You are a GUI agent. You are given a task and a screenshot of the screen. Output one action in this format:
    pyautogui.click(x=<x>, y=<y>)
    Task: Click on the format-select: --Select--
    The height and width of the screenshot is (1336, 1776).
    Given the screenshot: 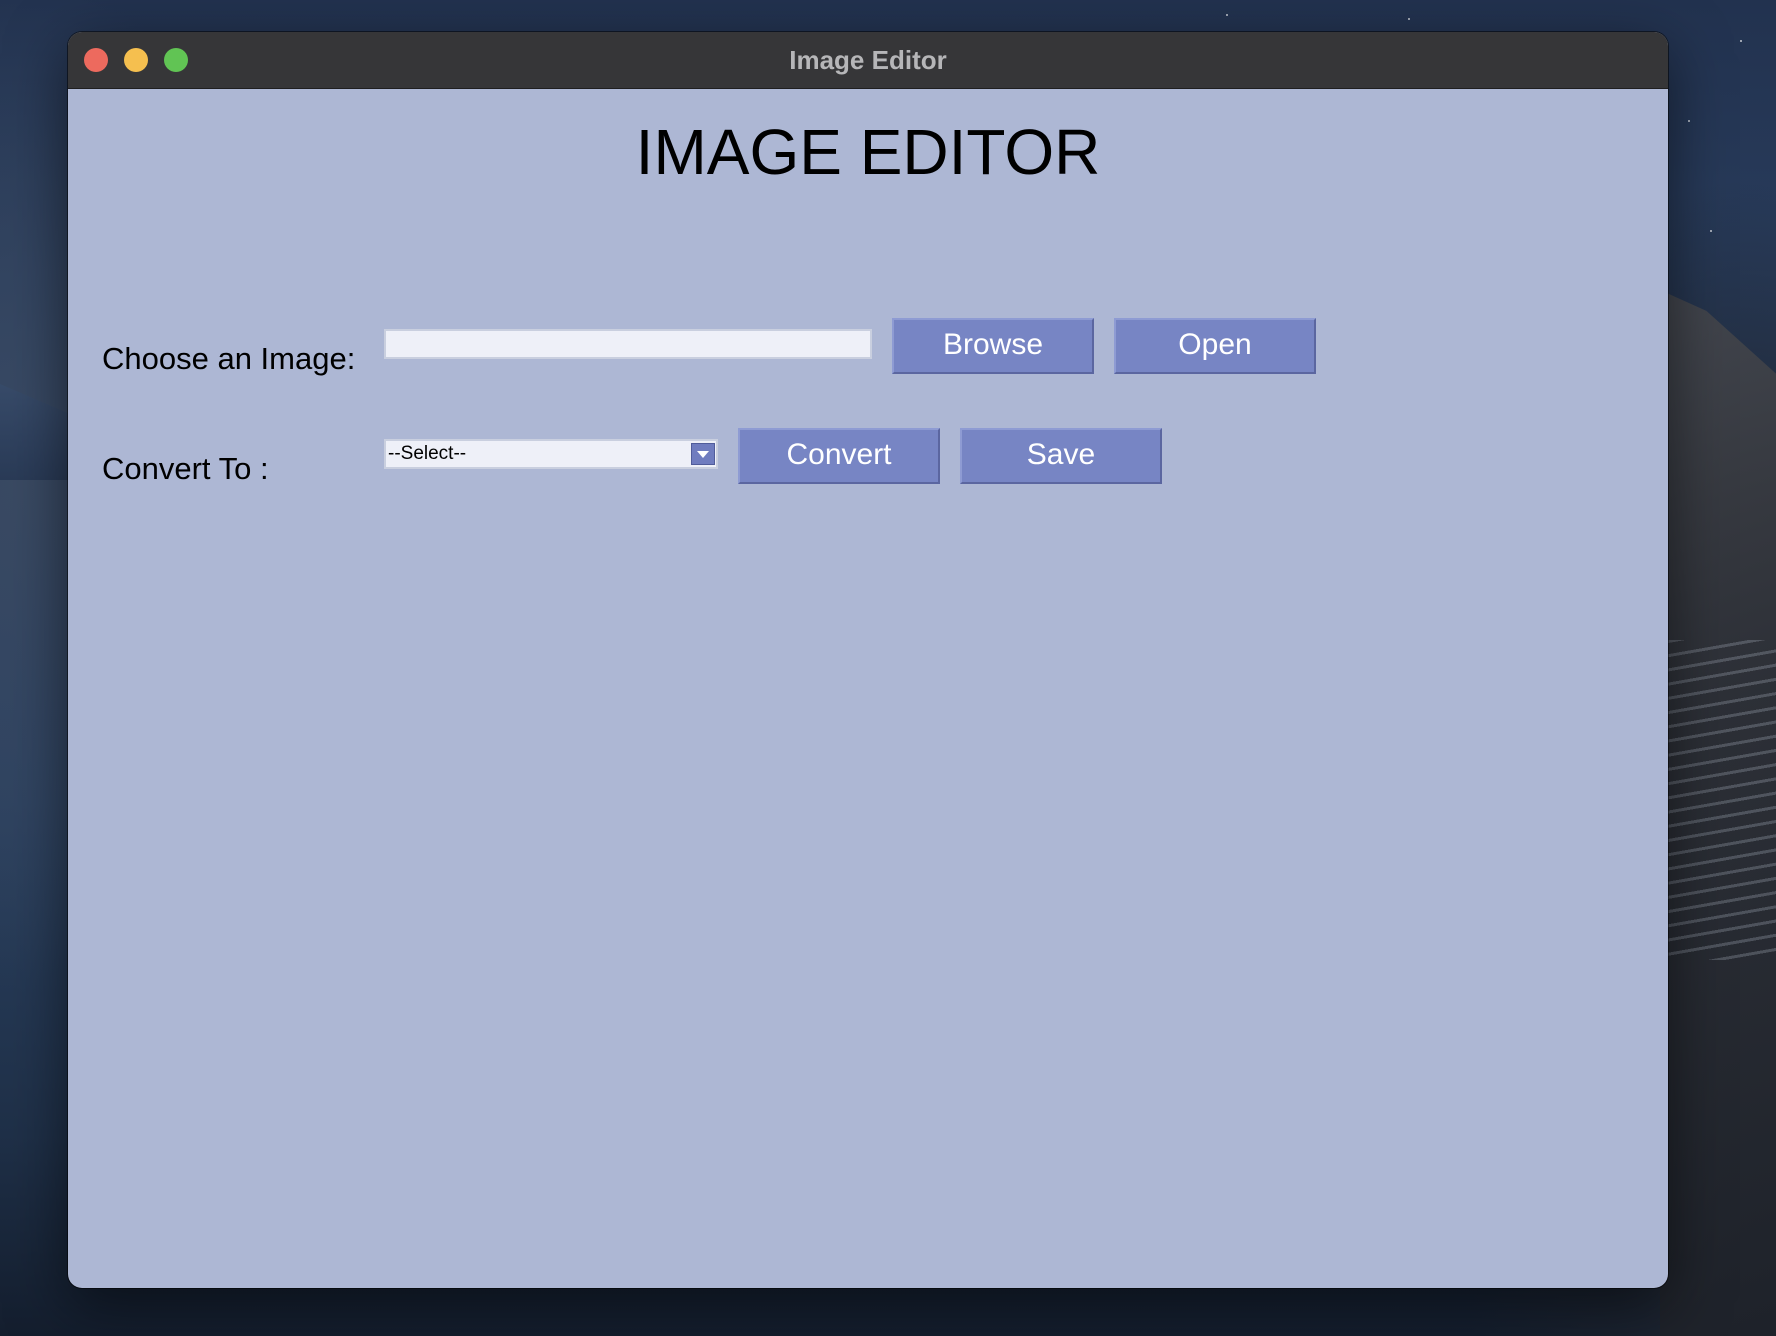 What is the action you would take?
    pyautogui.click(x=551, y=454)
    